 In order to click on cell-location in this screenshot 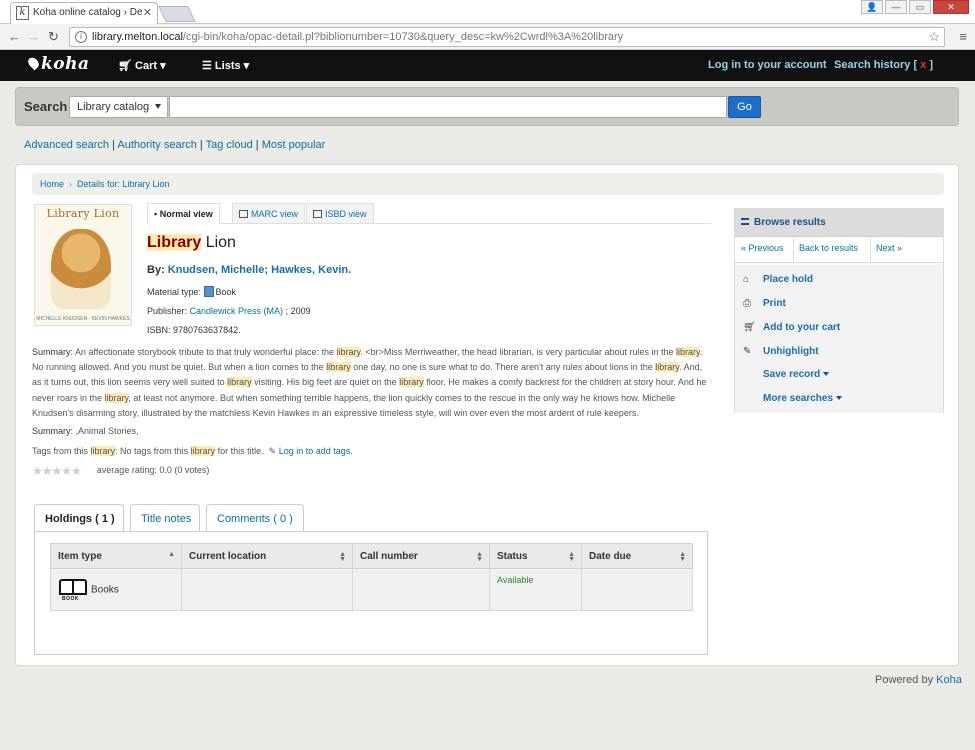, I will do `click(267, 589)`.